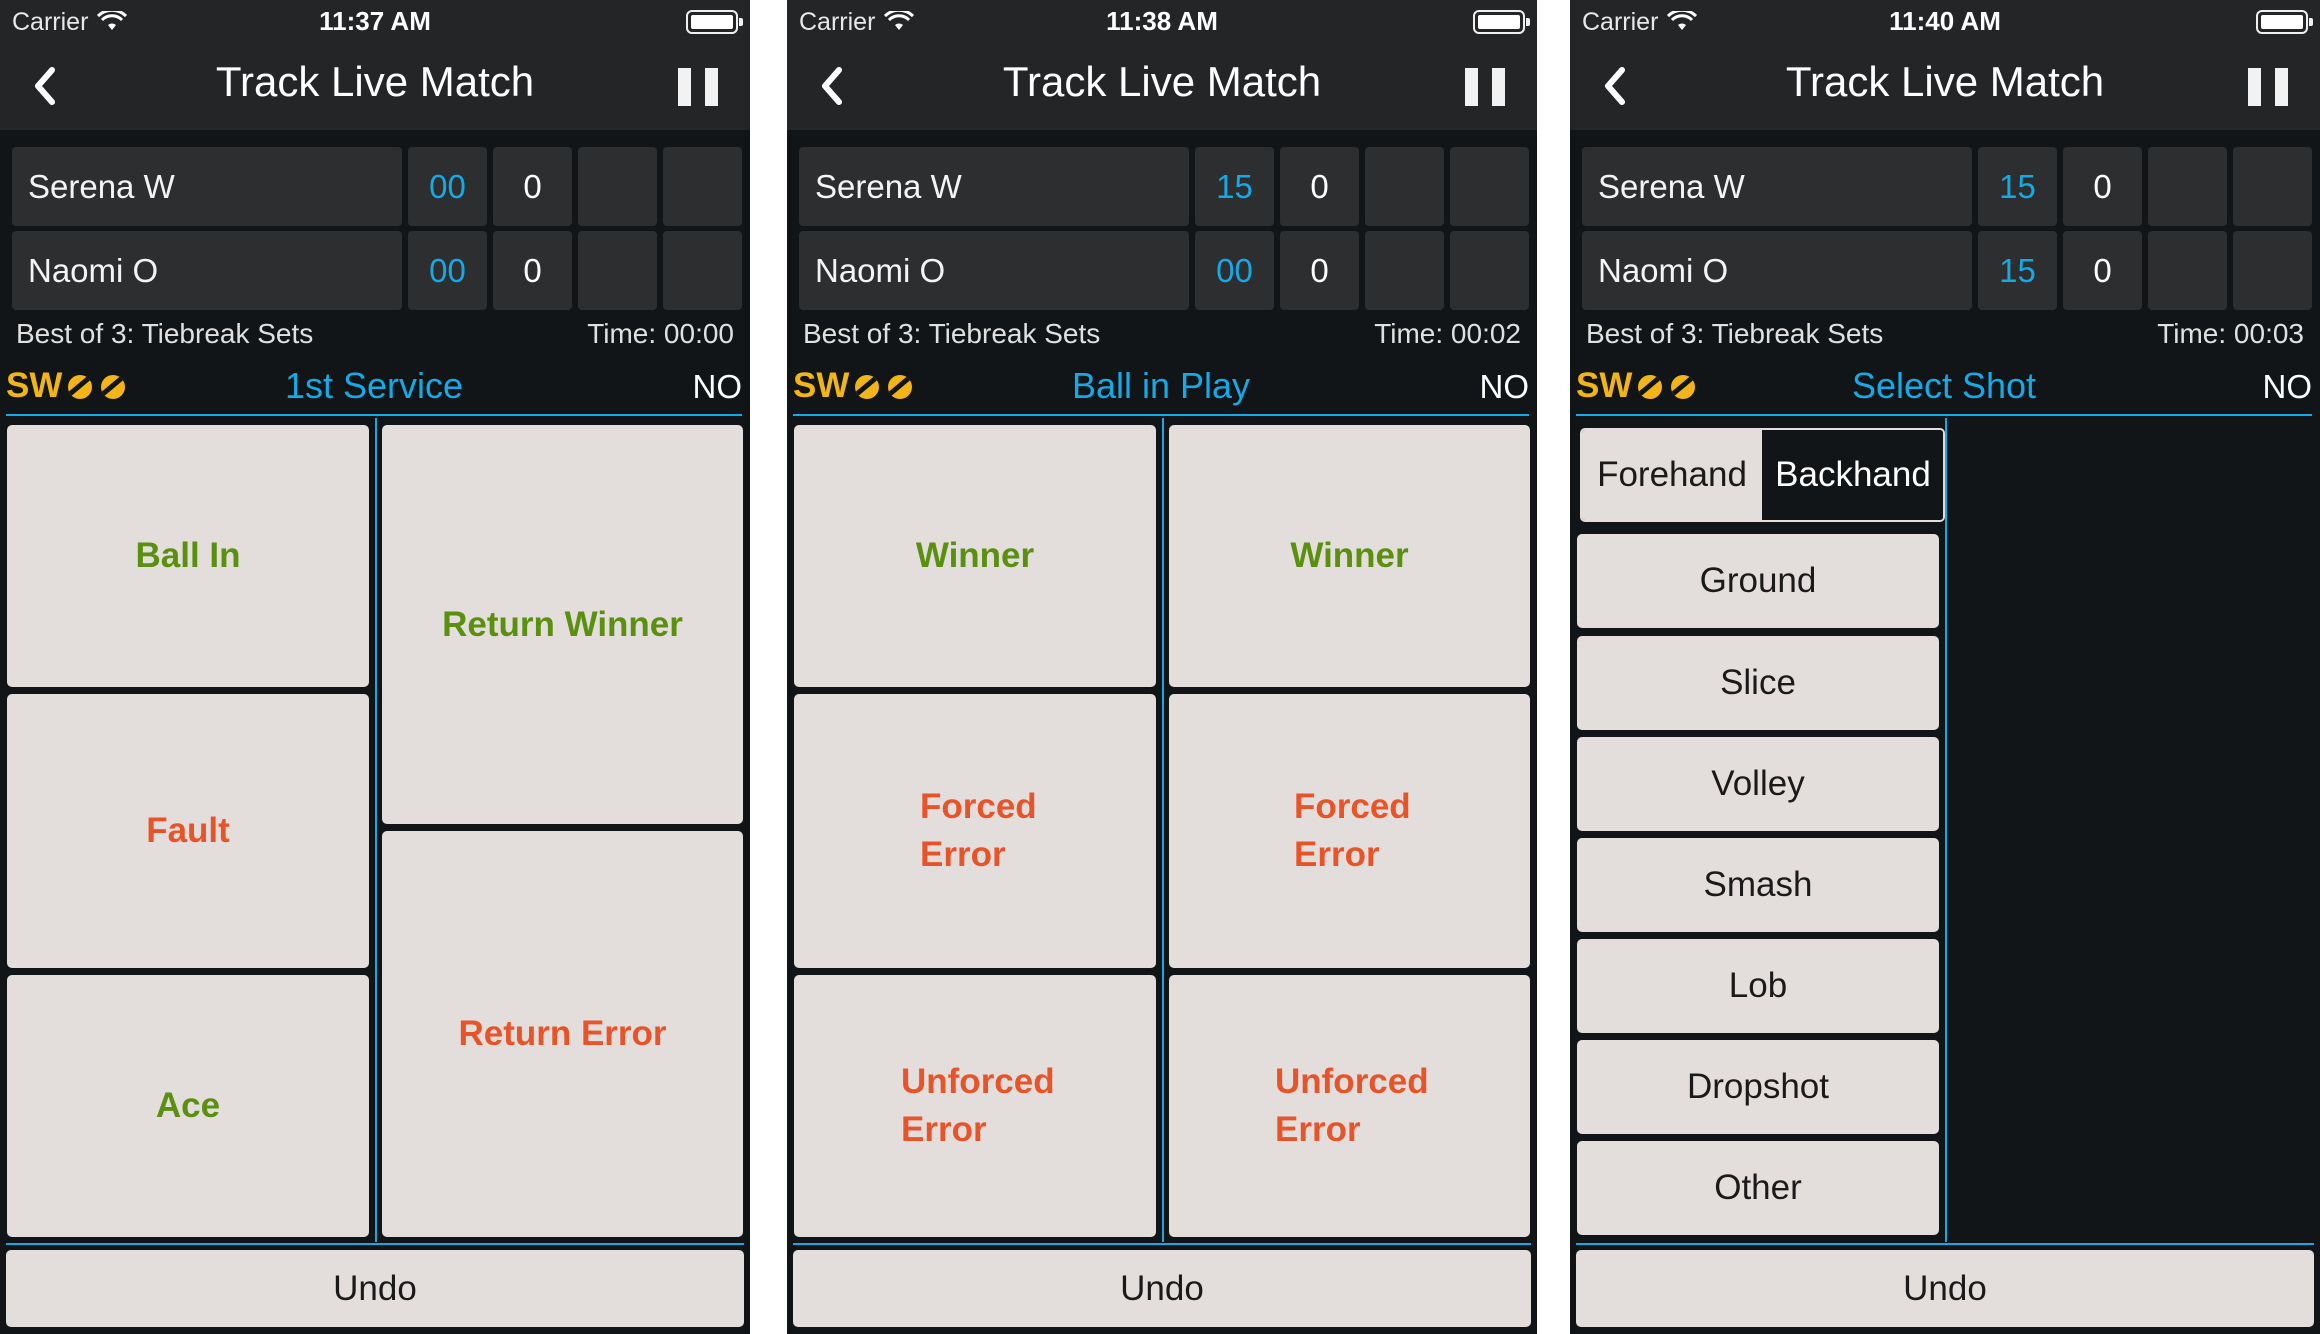 This screenshot has width=2320, height=1334. I want to click on point-state-label: 1st Service, so click(374, 385).